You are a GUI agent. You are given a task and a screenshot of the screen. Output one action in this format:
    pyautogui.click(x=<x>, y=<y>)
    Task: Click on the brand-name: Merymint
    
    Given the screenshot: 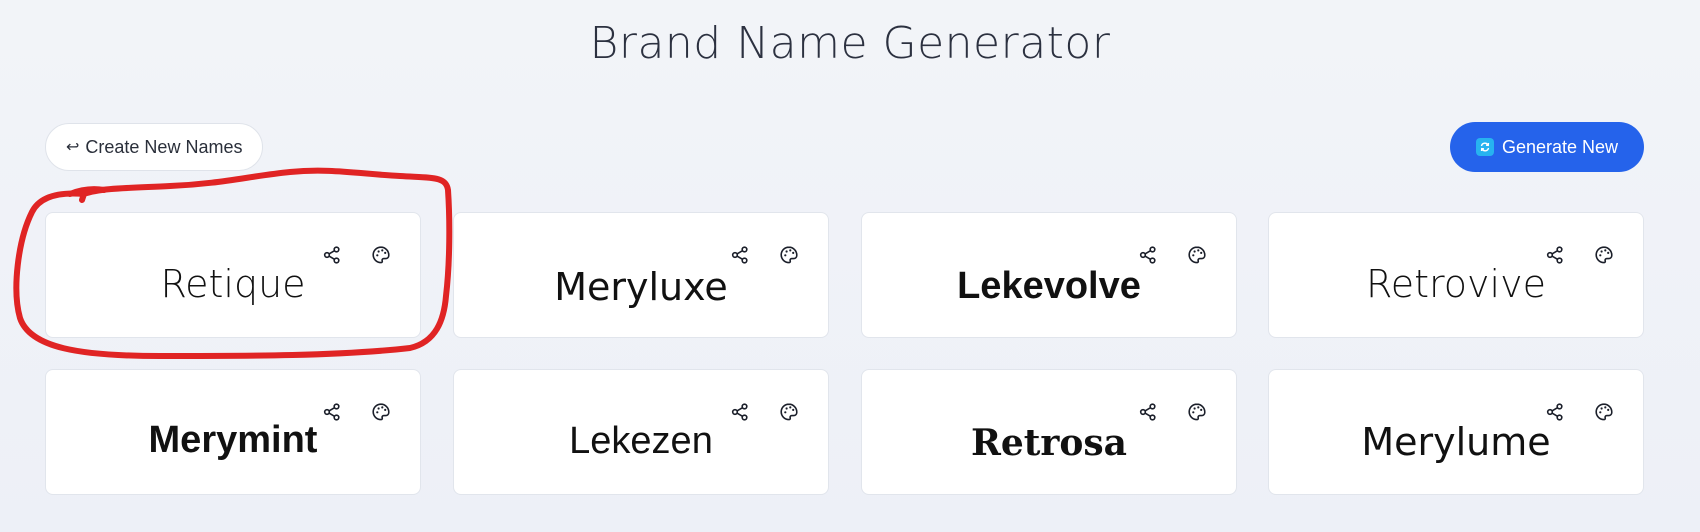 What is the action you would take?
    pyautogui.click(x=233, y=440)
    